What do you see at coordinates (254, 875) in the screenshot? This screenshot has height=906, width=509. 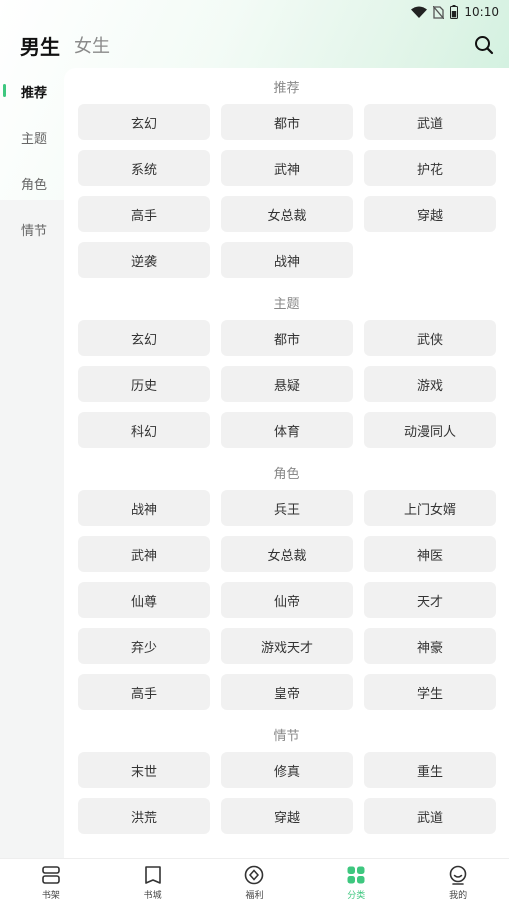 I see `gift-icon` at bounding box center [254, 875].